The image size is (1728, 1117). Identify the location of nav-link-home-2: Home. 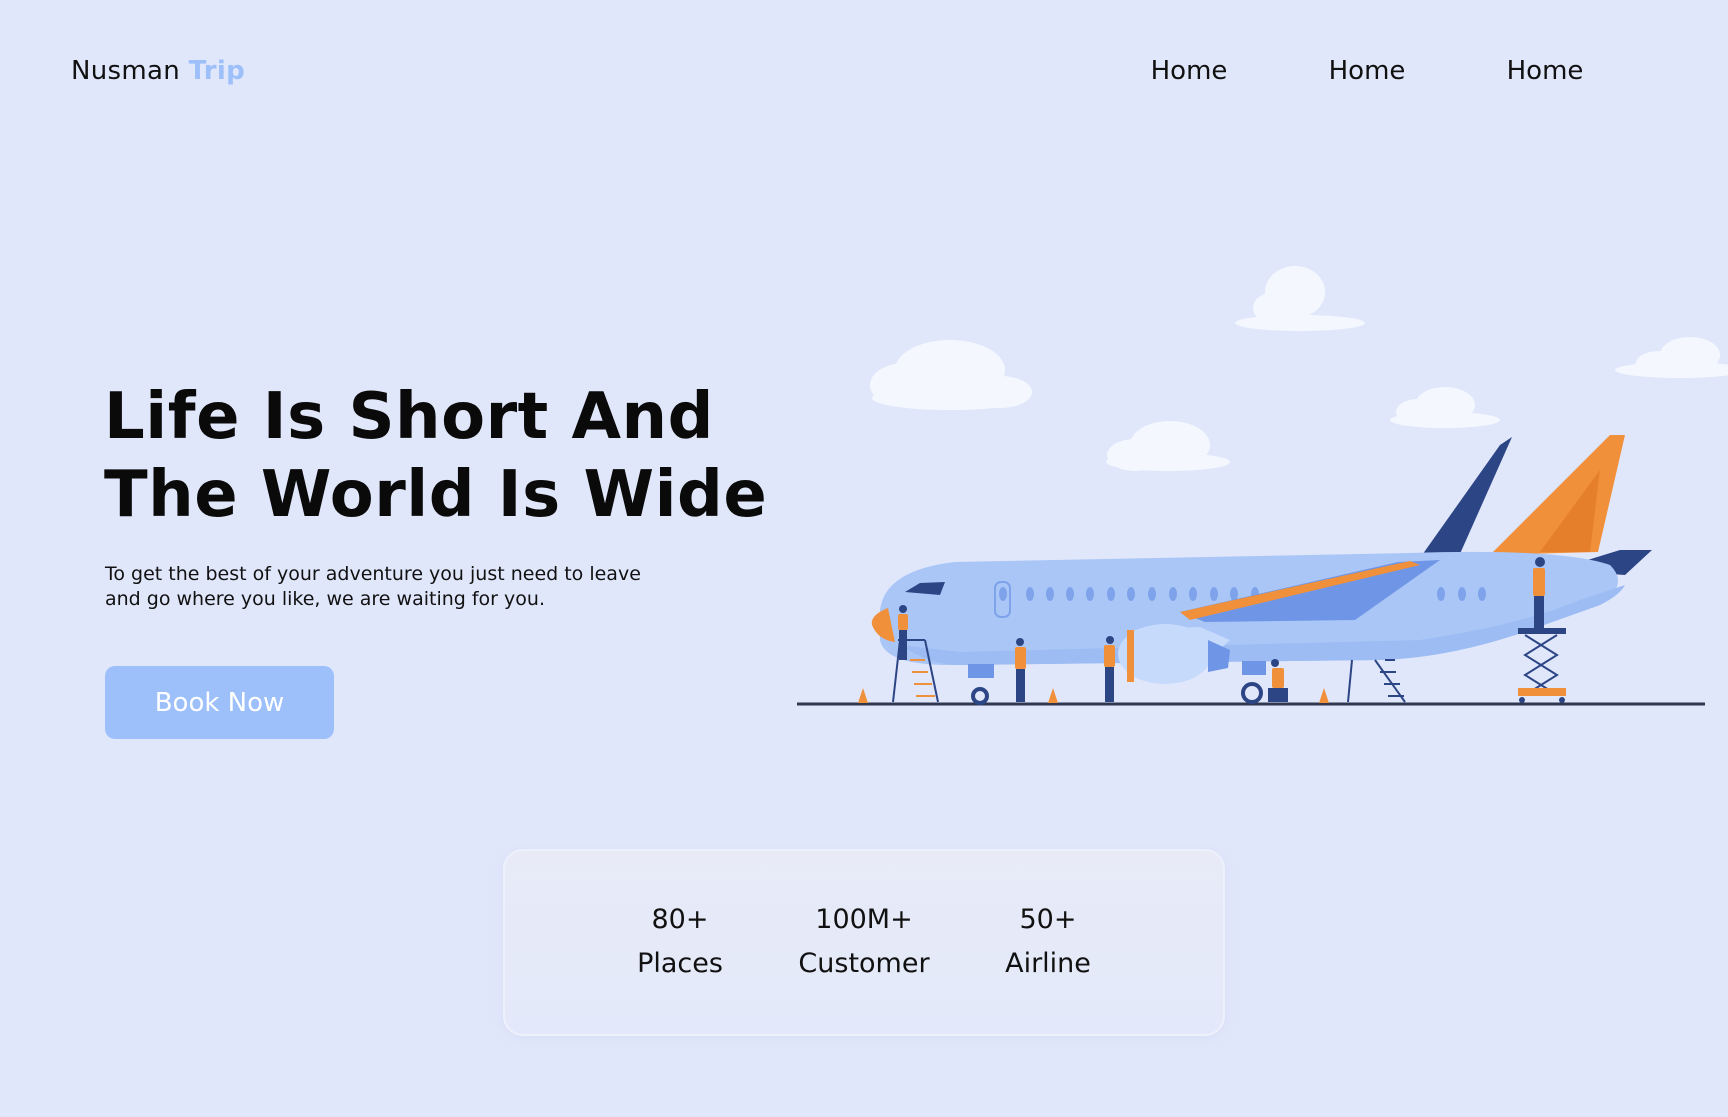
(1367, 71).